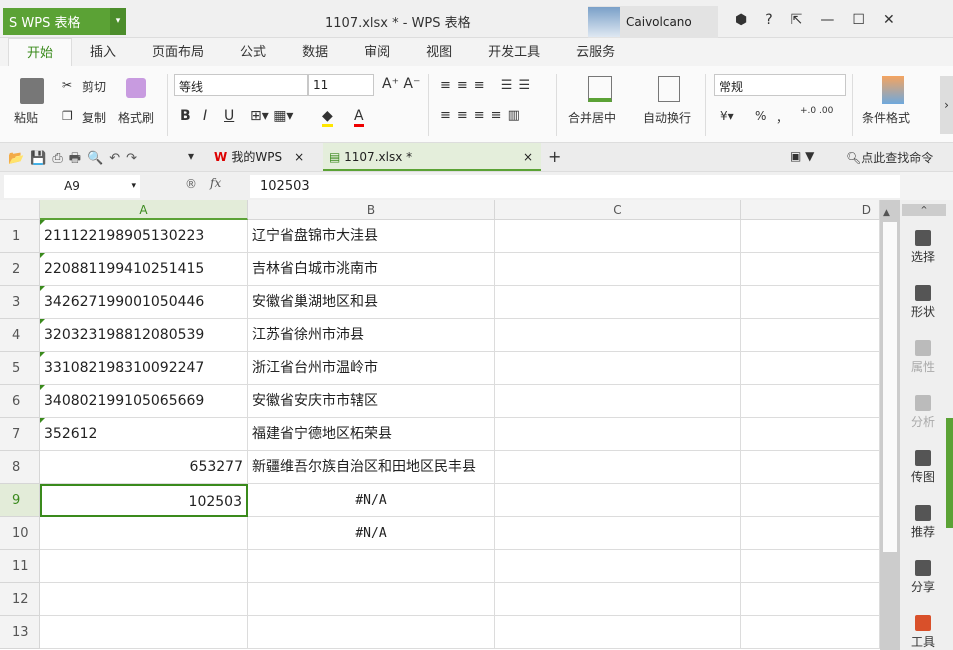 This screenshot has height=650, width=953. I want to click on chevron-down-icon: ▾, so click(133, 186).